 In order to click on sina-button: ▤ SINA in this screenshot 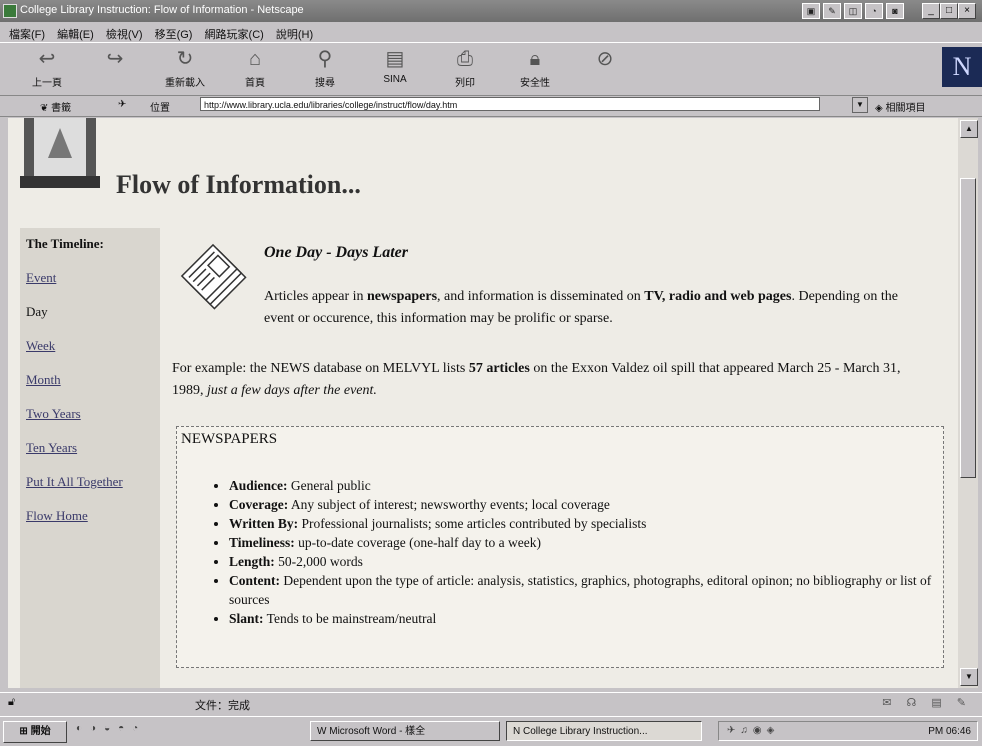, I will do `click(395, 69)`.